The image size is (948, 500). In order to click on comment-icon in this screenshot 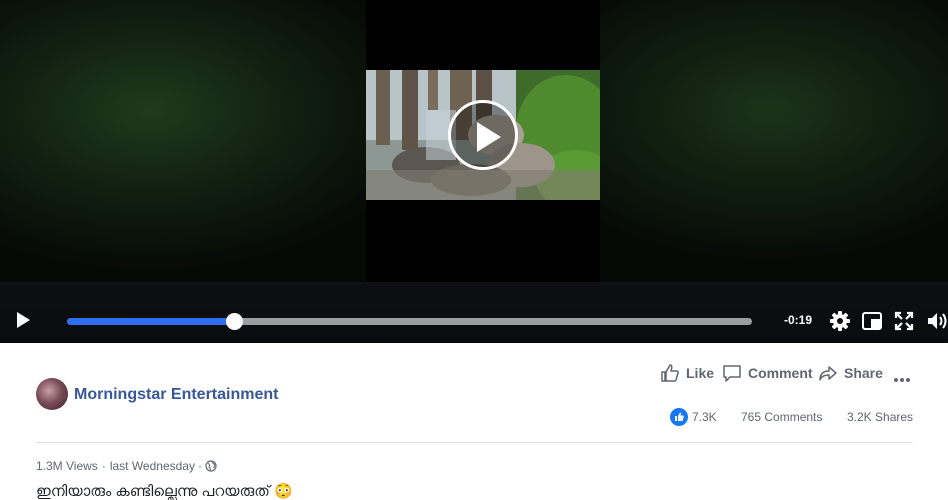, I will do `click(732, 373)`.